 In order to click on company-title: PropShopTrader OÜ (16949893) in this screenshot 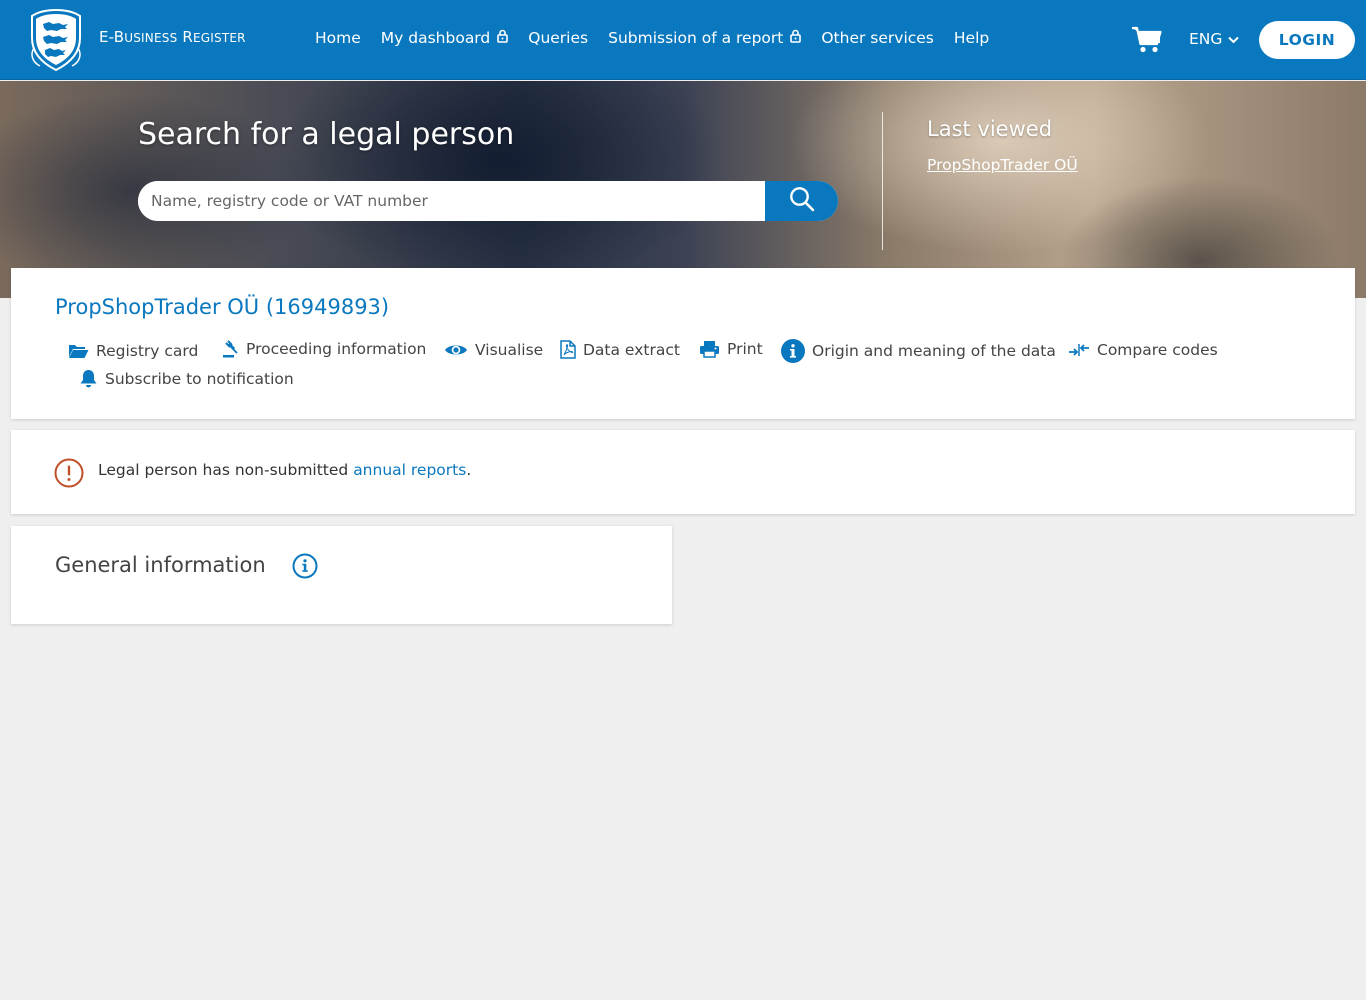, I will do `click(222, 307)`.